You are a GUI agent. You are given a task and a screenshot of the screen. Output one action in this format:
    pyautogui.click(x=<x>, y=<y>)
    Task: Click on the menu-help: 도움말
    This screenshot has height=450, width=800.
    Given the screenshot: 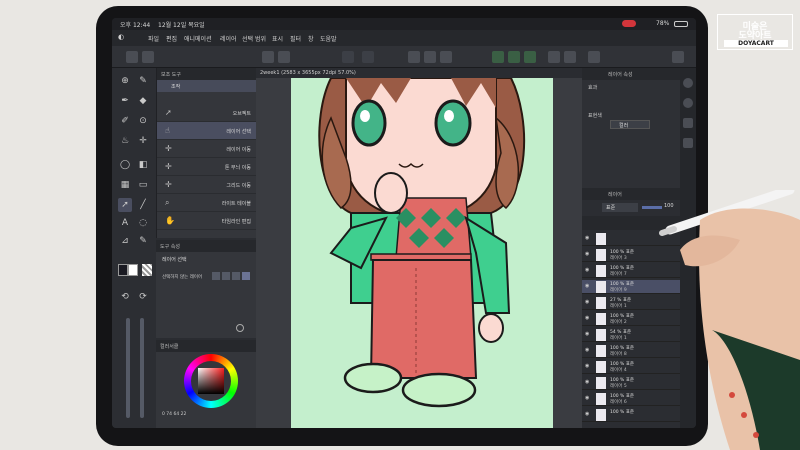 What is the action you would take?
    pyautogui.click(x=328, y=38)
    